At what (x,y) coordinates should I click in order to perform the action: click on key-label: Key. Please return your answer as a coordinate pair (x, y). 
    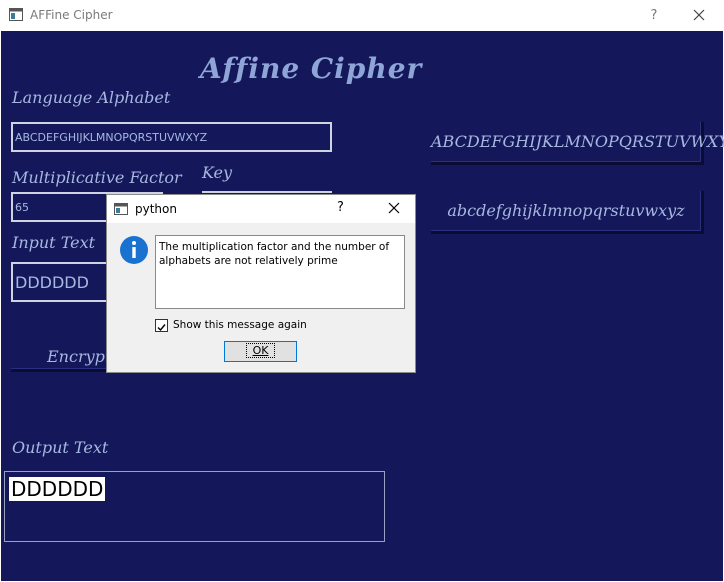
    Looking at the image, I should click on (217, 172).